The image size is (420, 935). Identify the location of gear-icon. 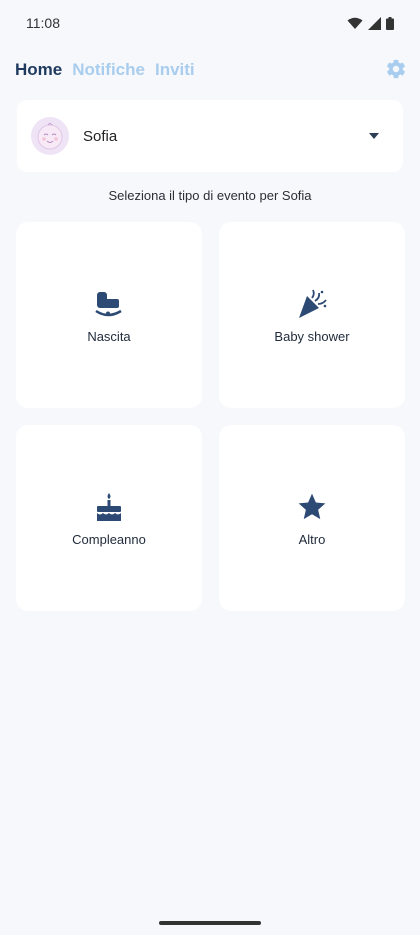
(396, 69).